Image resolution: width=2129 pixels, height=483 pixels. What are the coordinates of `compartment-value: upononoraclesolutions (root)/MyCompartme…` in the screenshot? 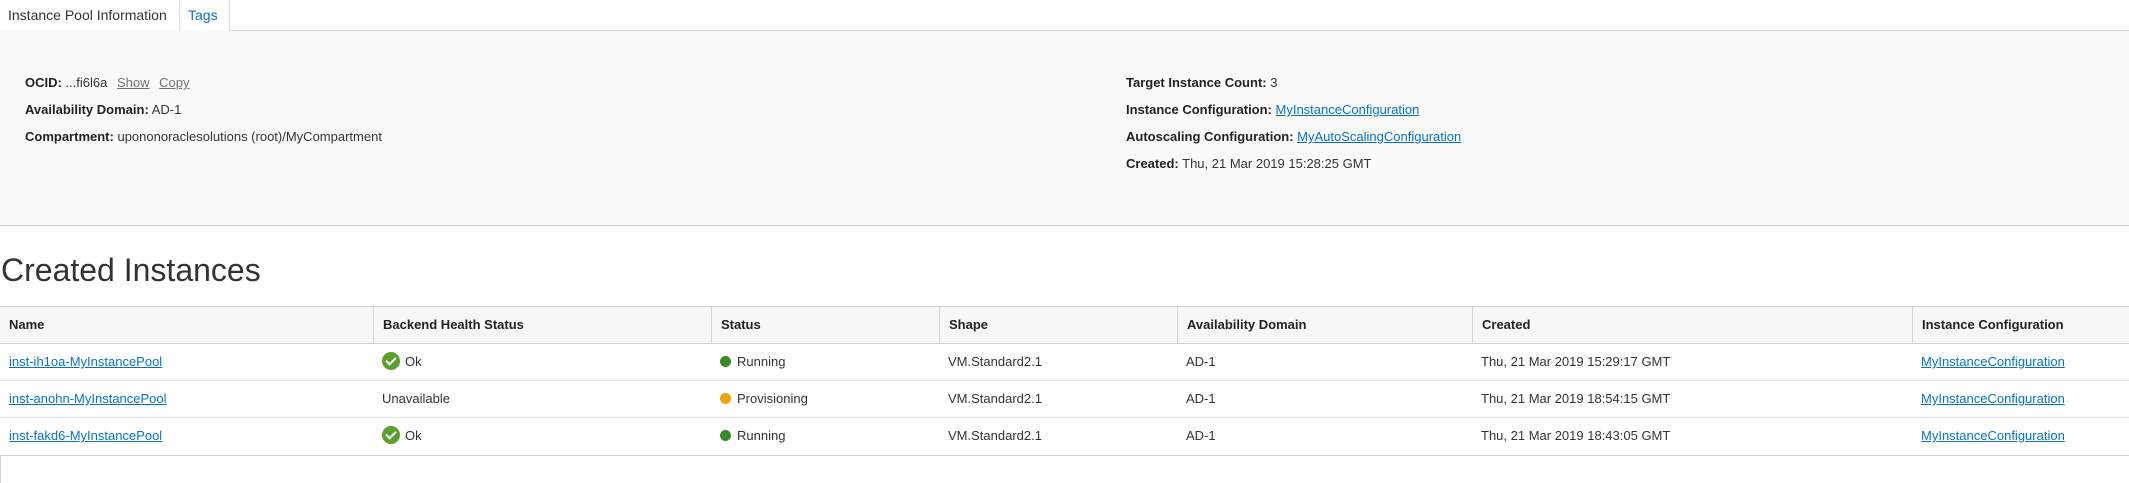 It's located at (249, 136).